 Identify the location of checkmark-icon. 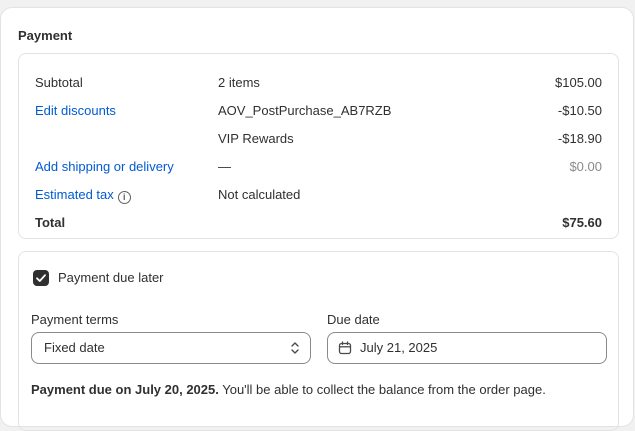
(41, 278).